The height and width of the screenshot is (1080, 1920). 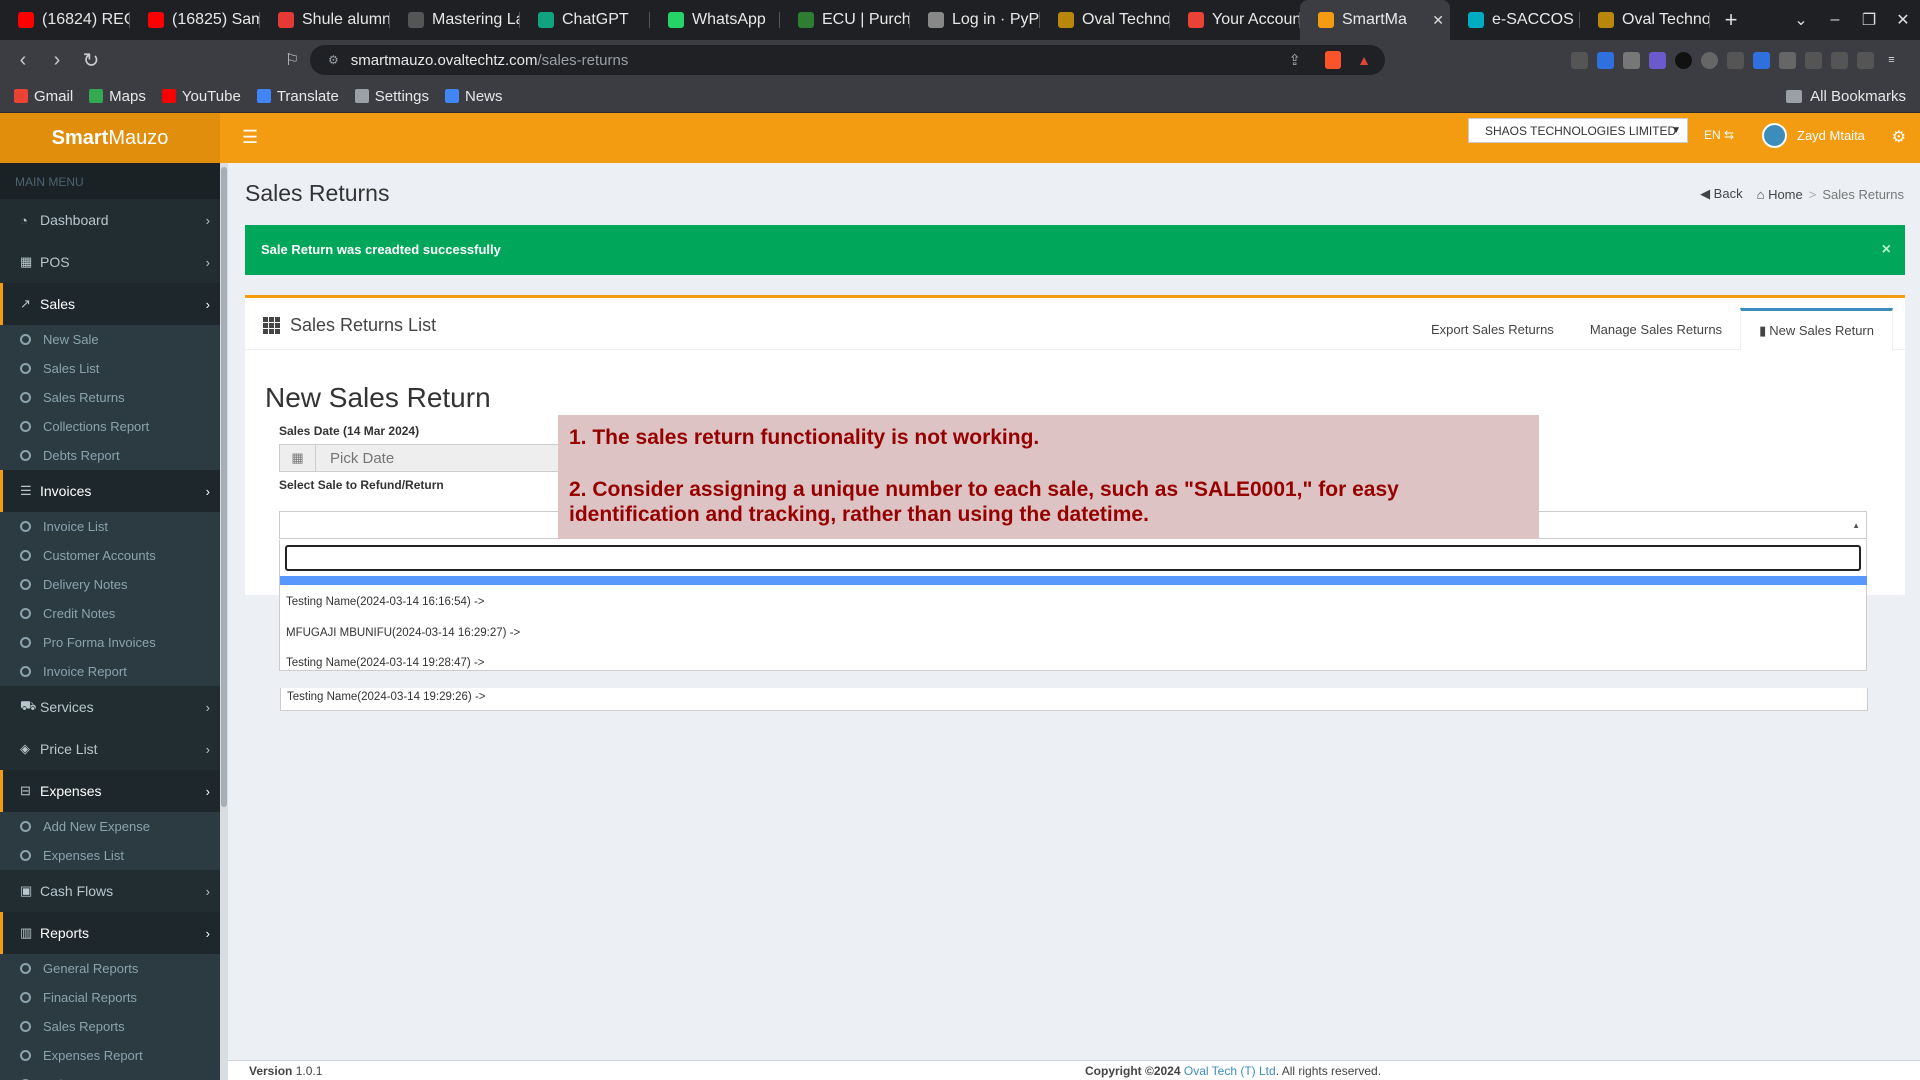 What do you see at coordinates (195, 20) in the screenshot?
I see `browser-tab: (16825) Sam` at bounding box center [195, 20].